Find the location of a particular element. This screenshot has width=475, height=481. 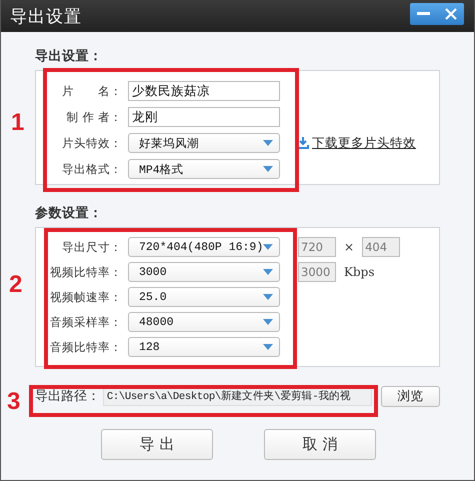

dropdown: 25.0 is located at coordinates (204, 297).